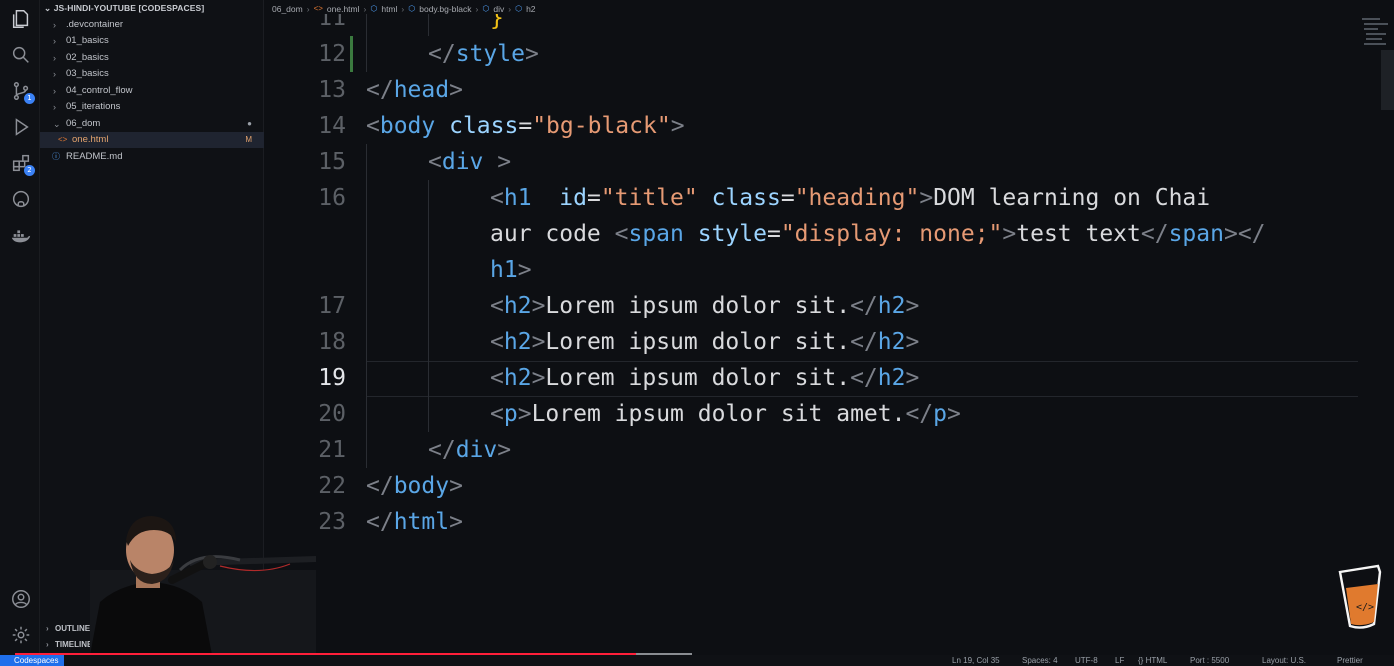 Image resolution: width=1394 pixels, height=666 pixels. What do you see at coordinates (1119, 660) in the screenshot?
I see `line-ending: LF` at bounding box center [1119, 660].